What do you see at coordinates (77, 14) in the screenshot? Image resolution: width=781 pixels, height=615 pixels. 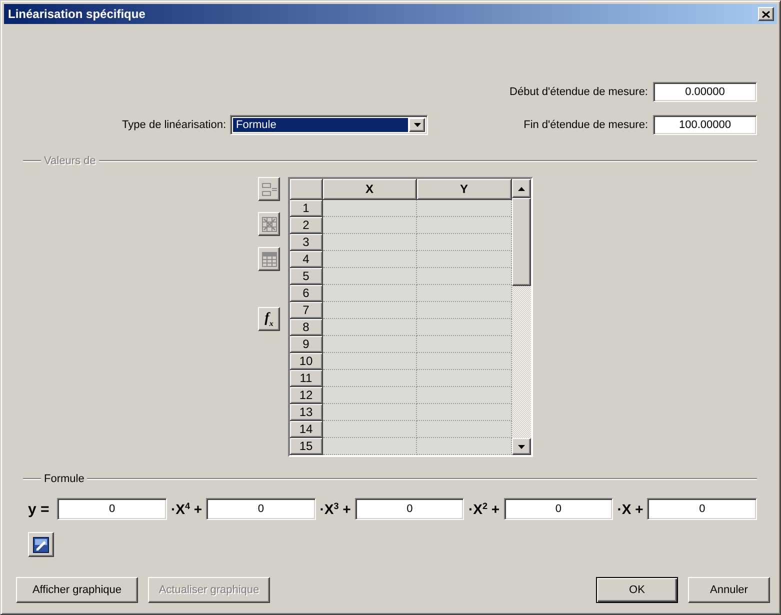 I see `window-title: Linéarisation spécifique` at bounding box center [77, 14].